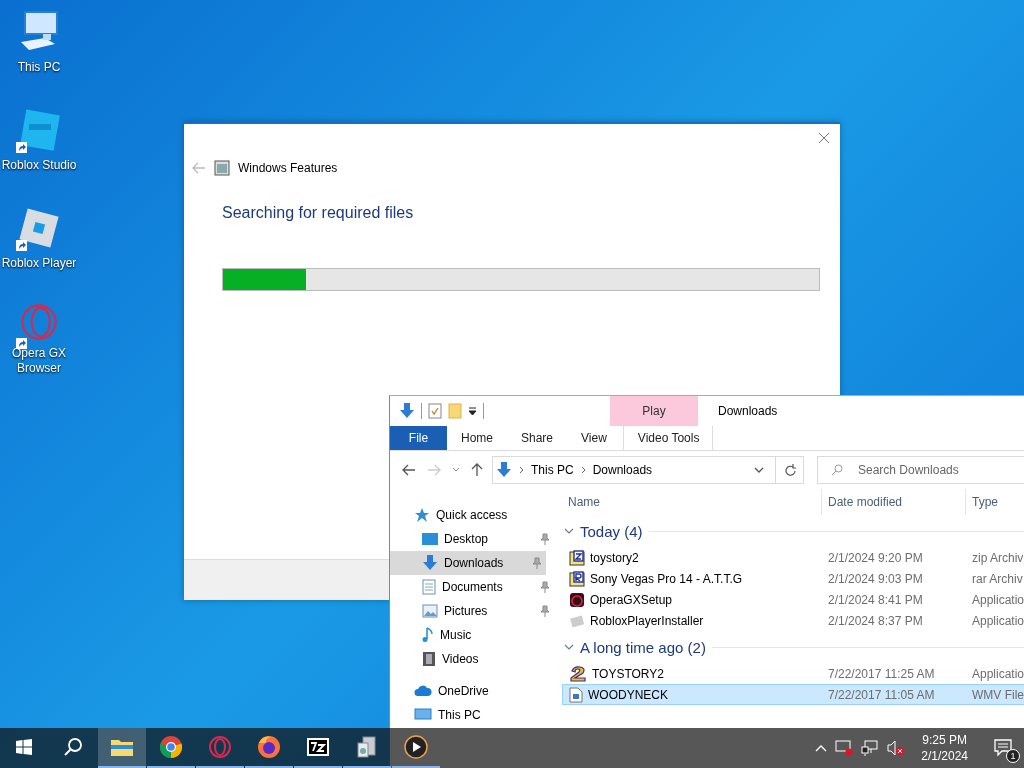 The image size is (1024, 768). Describe the element at coordinates (920, 470) in the screenshot. I see `search-field: Search Downloads` at that location.